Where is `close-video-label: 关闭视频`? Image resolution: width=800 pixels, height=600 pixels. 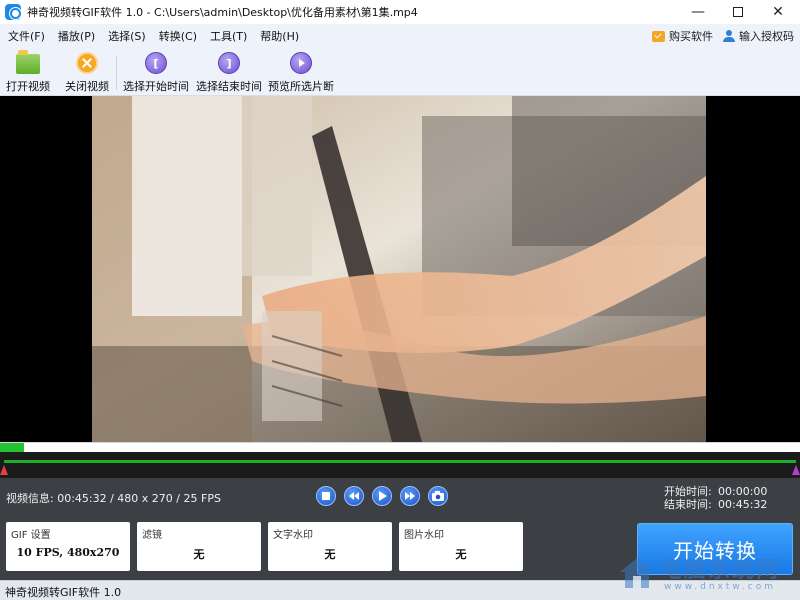 close-video-label: 关闭视频 is located at coordinates (87, 86).